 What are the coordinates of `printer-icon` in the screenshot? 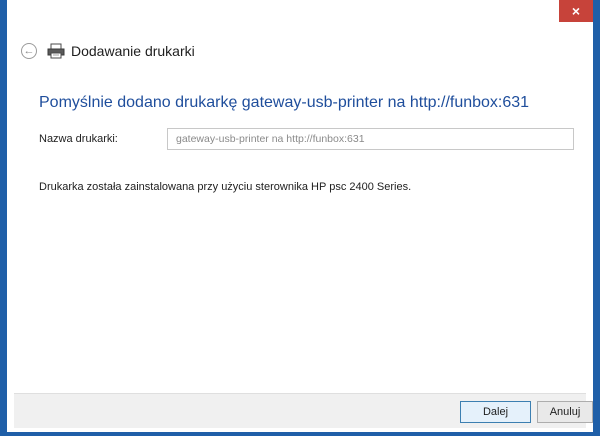 It's located at (56, 51).